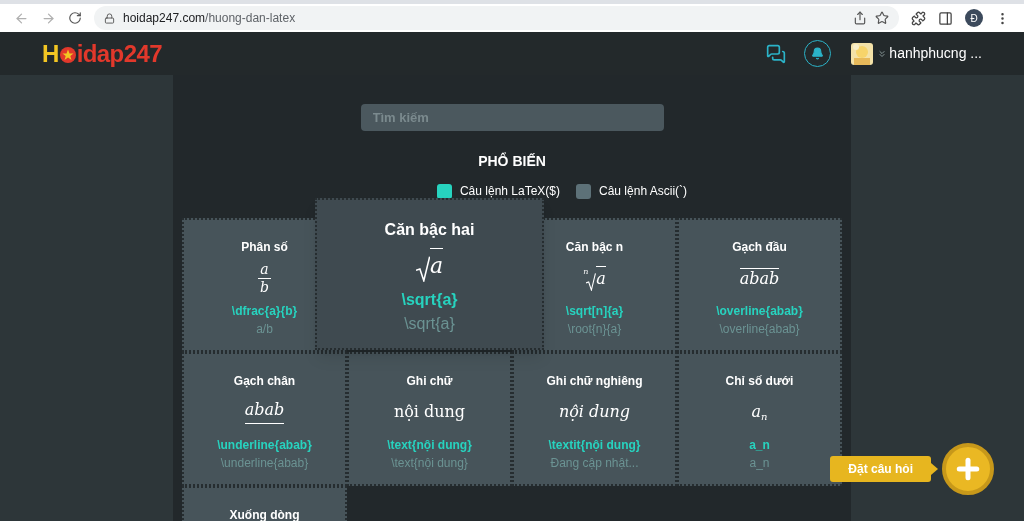  What do you see at coordinates (264, 247) in the screenshot?
I see `card-title: Phân số` at bounding box center [264, 247].